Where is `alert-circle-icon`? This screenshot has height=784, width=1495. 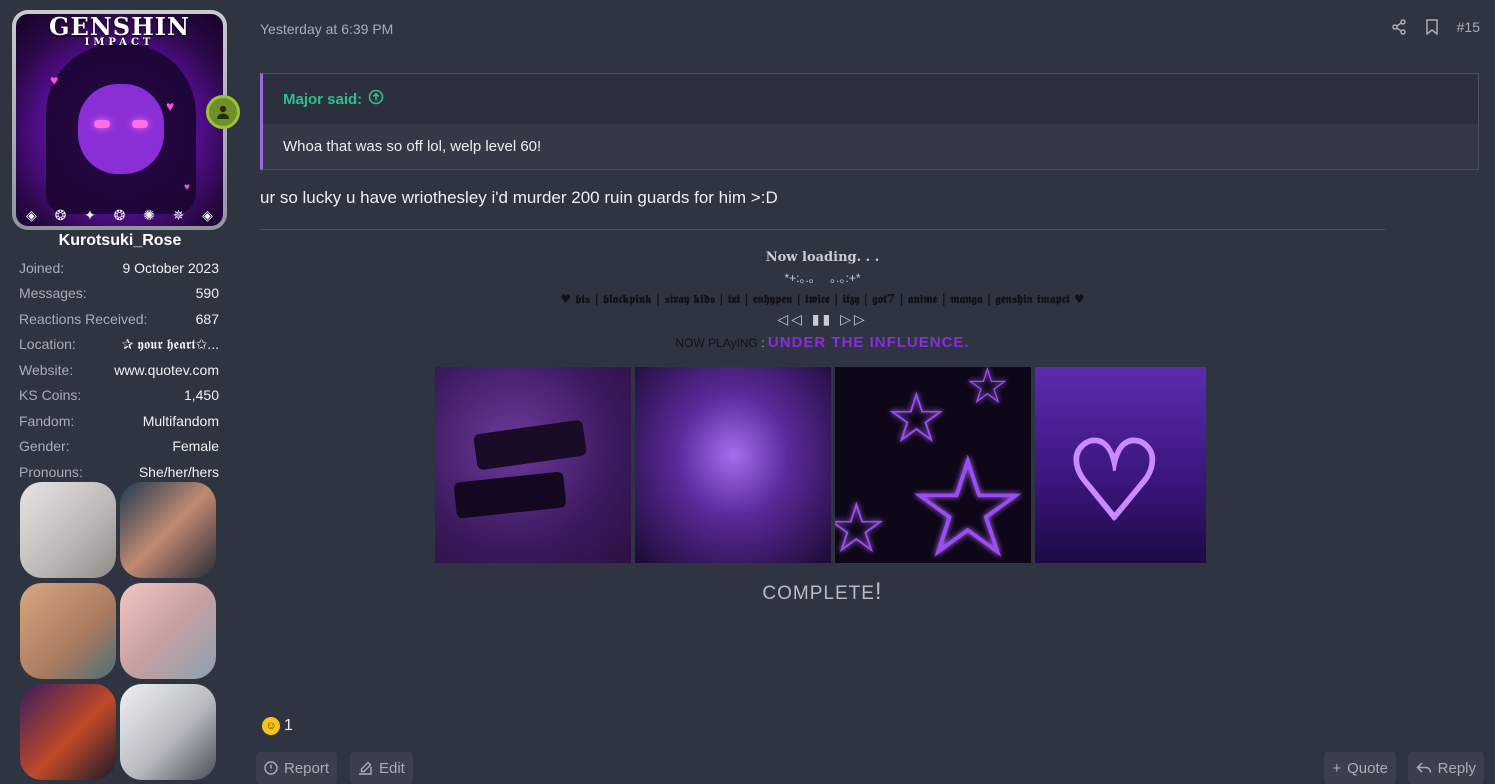
alert-circle-icon is located at coordinates (271, 768).